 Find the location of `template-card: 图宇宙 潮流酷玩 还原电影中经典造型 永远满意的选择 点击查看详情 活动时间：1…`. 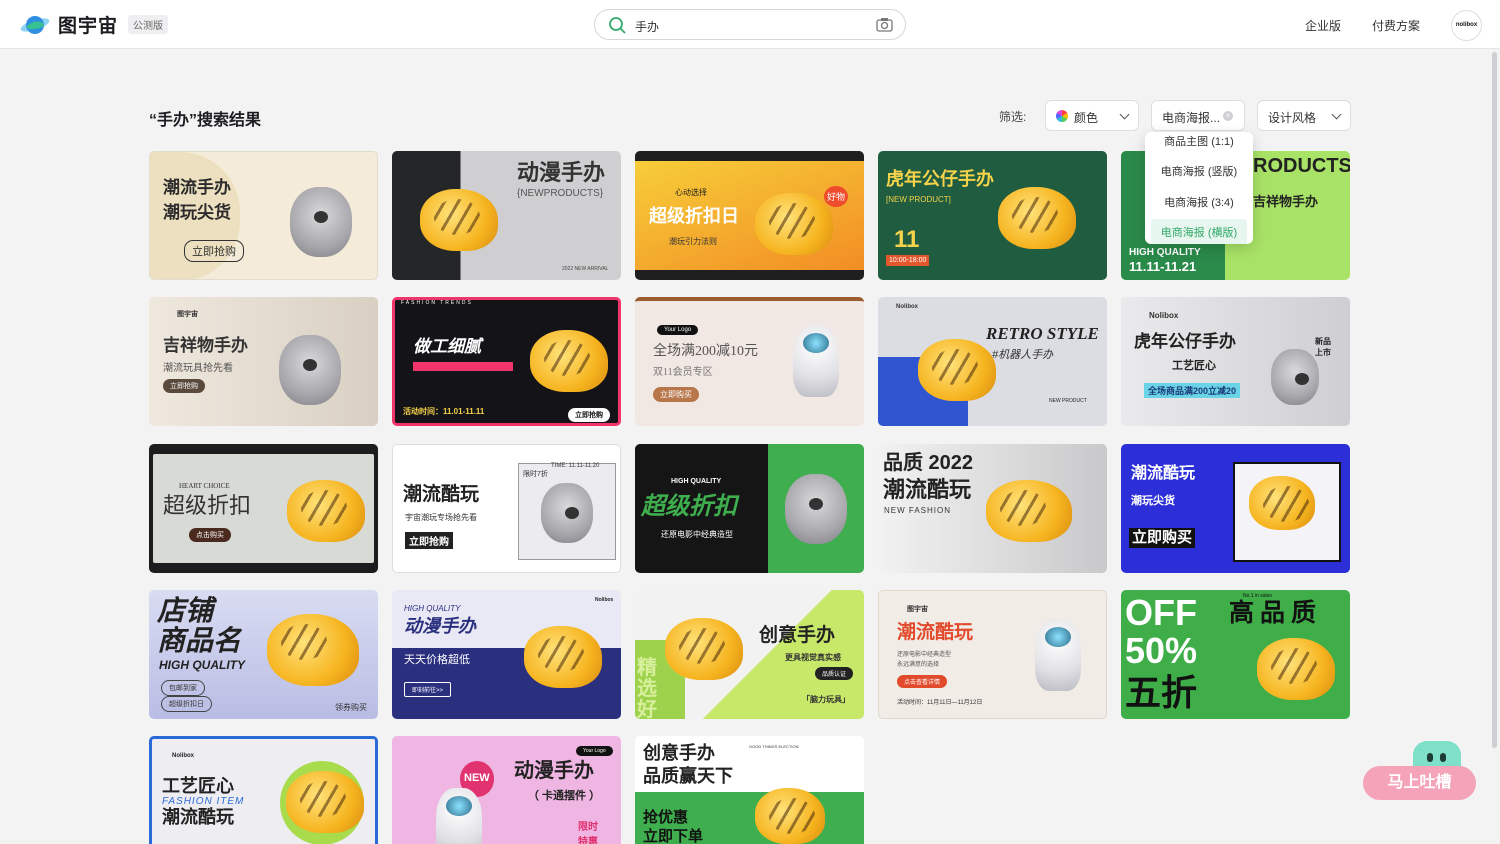

template-card: 图宇宙 潮流酷玩 还原电影中经典造型 永远满意的选择 点击查看详情 活动时间：1… is located at coordinates (992, 654).